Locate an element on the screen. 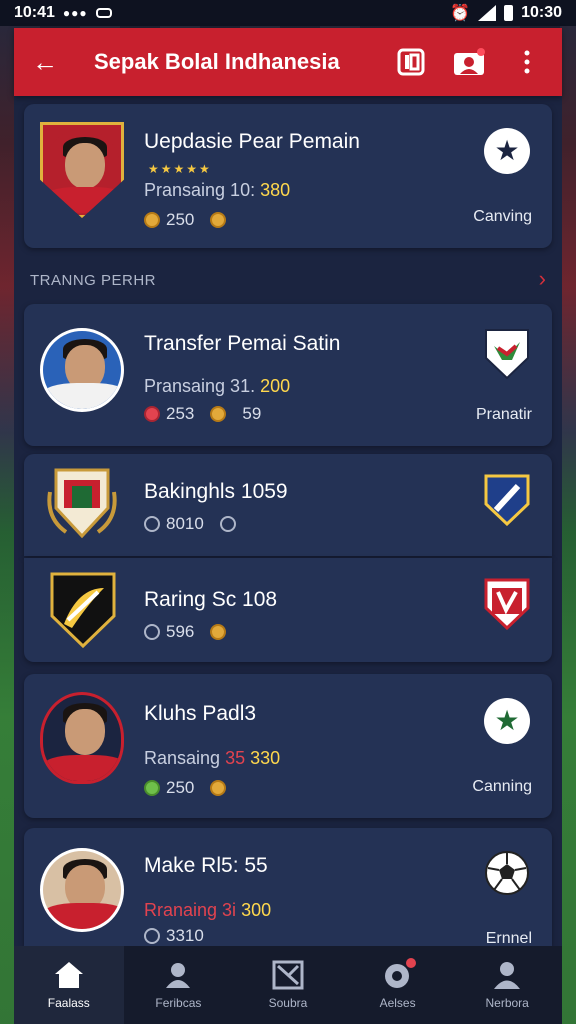  card-title: Transfer Pemai Satin is located at coordinates (242, 343).